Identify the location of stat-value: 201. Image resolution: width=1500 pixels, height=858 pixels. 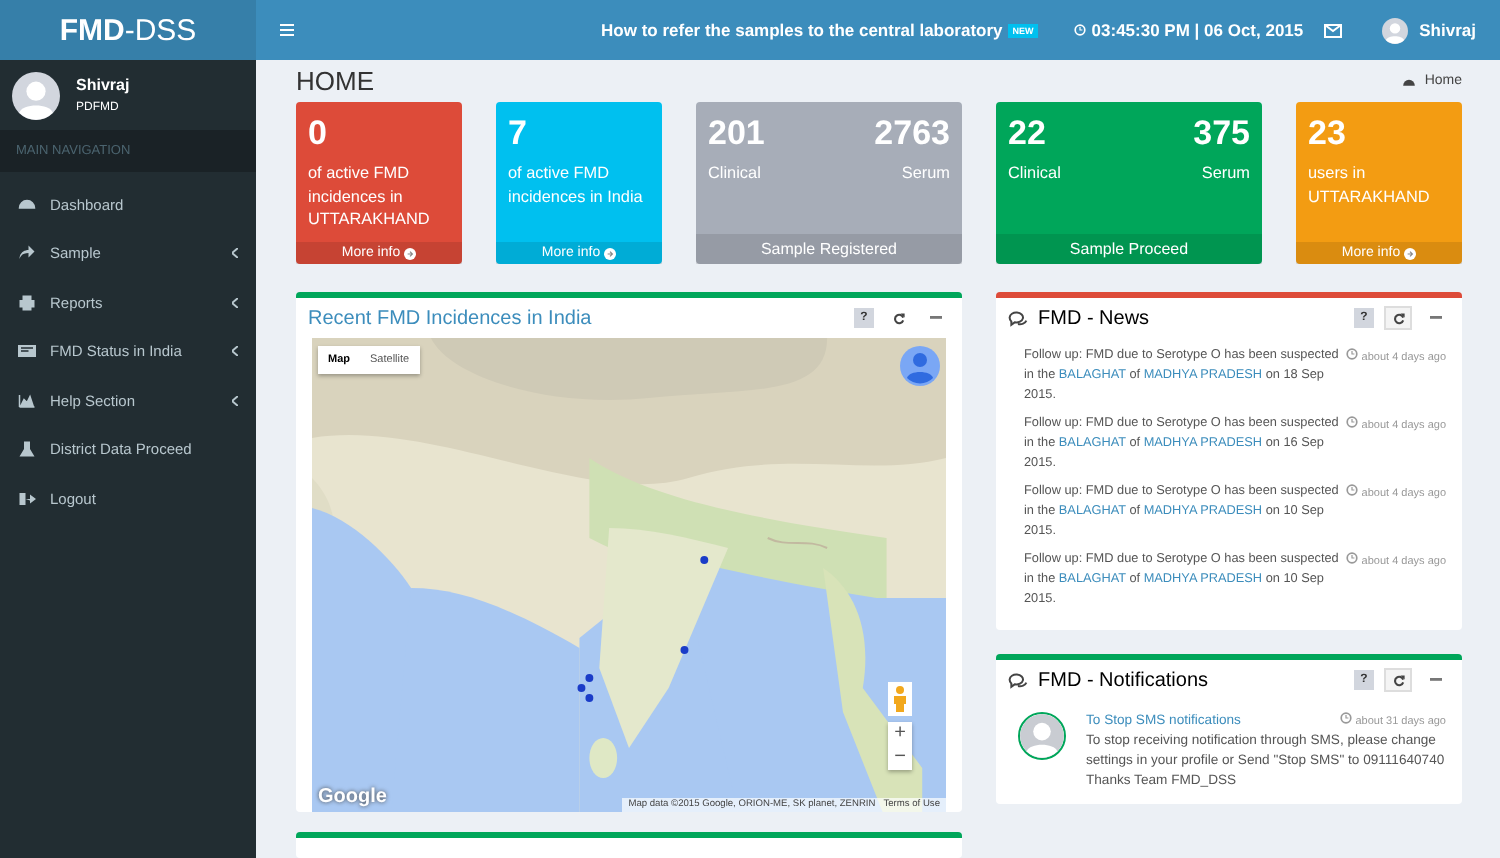
(736, 134).